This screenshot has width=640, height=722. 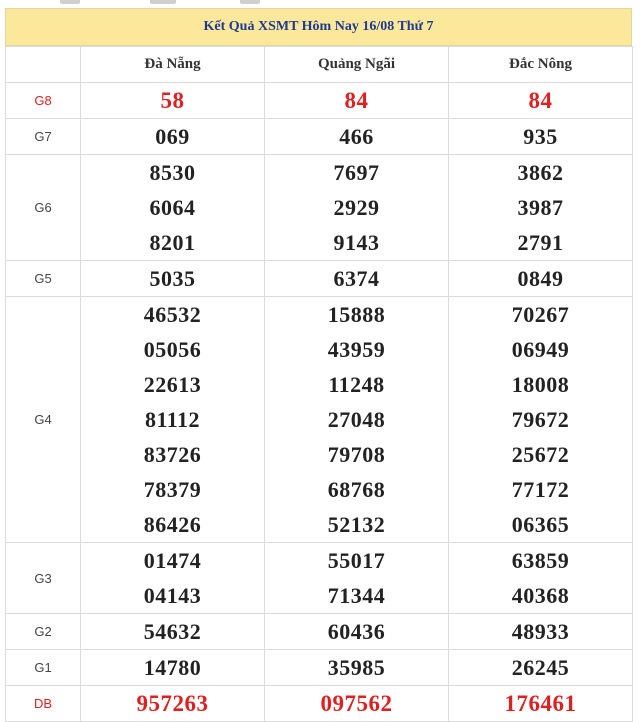 I want to click on result-number: 83726, so click(x=172, y=454).